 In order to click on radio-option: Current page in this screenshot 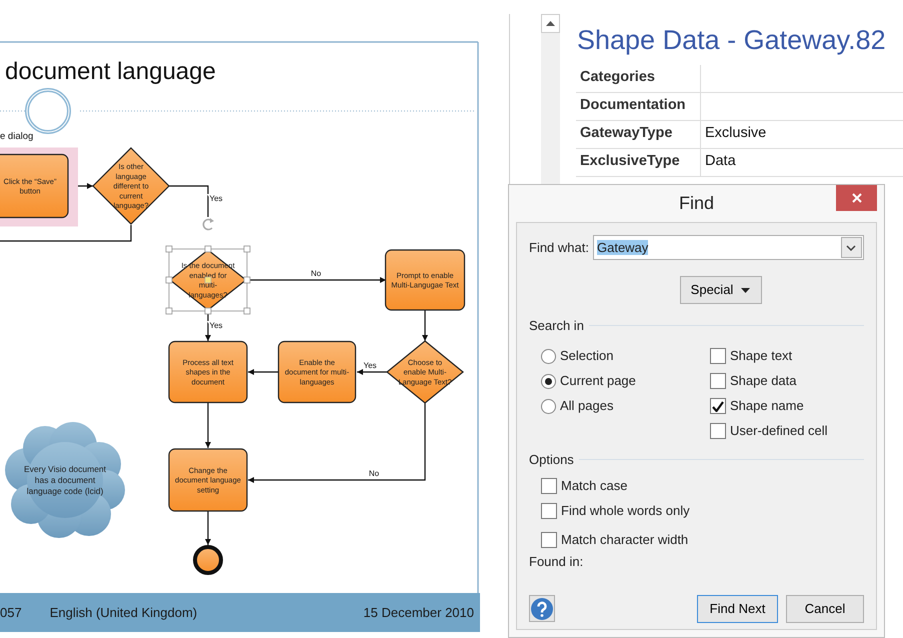, I will do `click(625, 381)`.